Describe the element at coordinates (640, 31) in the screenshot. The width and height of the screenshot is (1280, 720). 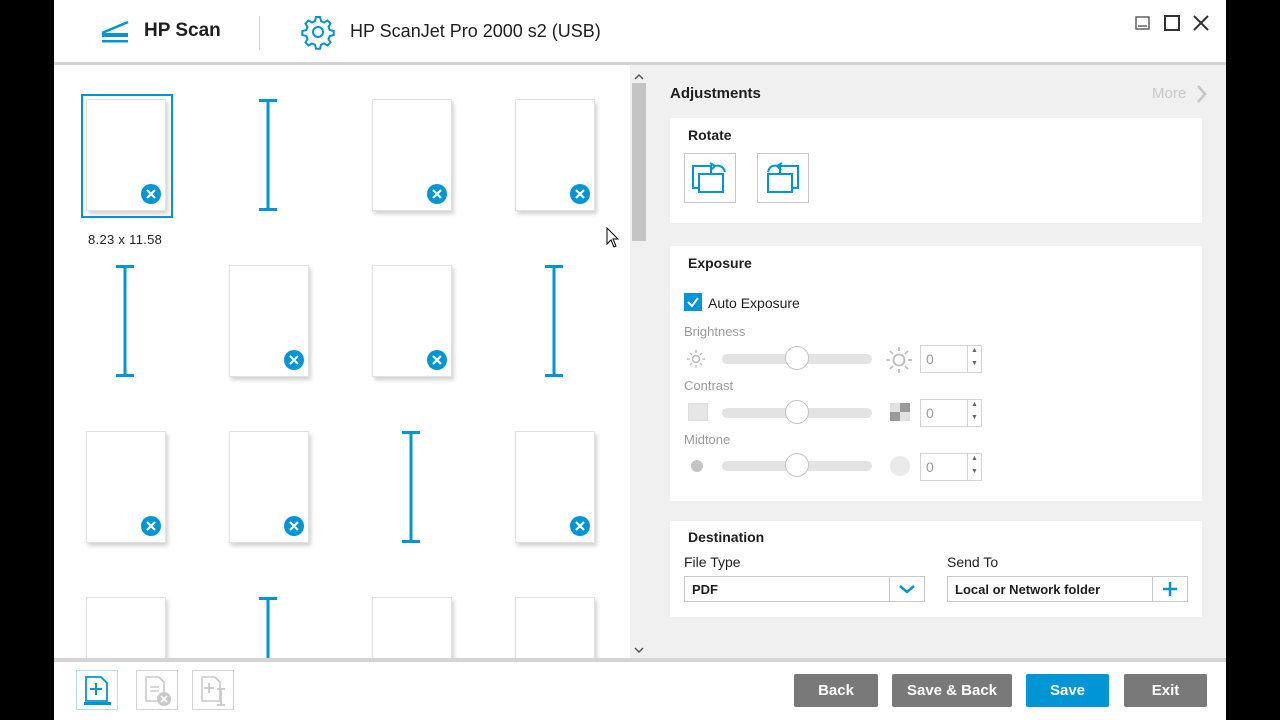
I see `title-bar: HP Scan HP ScanJet Pro 2000 s2 (USB)` at that location.